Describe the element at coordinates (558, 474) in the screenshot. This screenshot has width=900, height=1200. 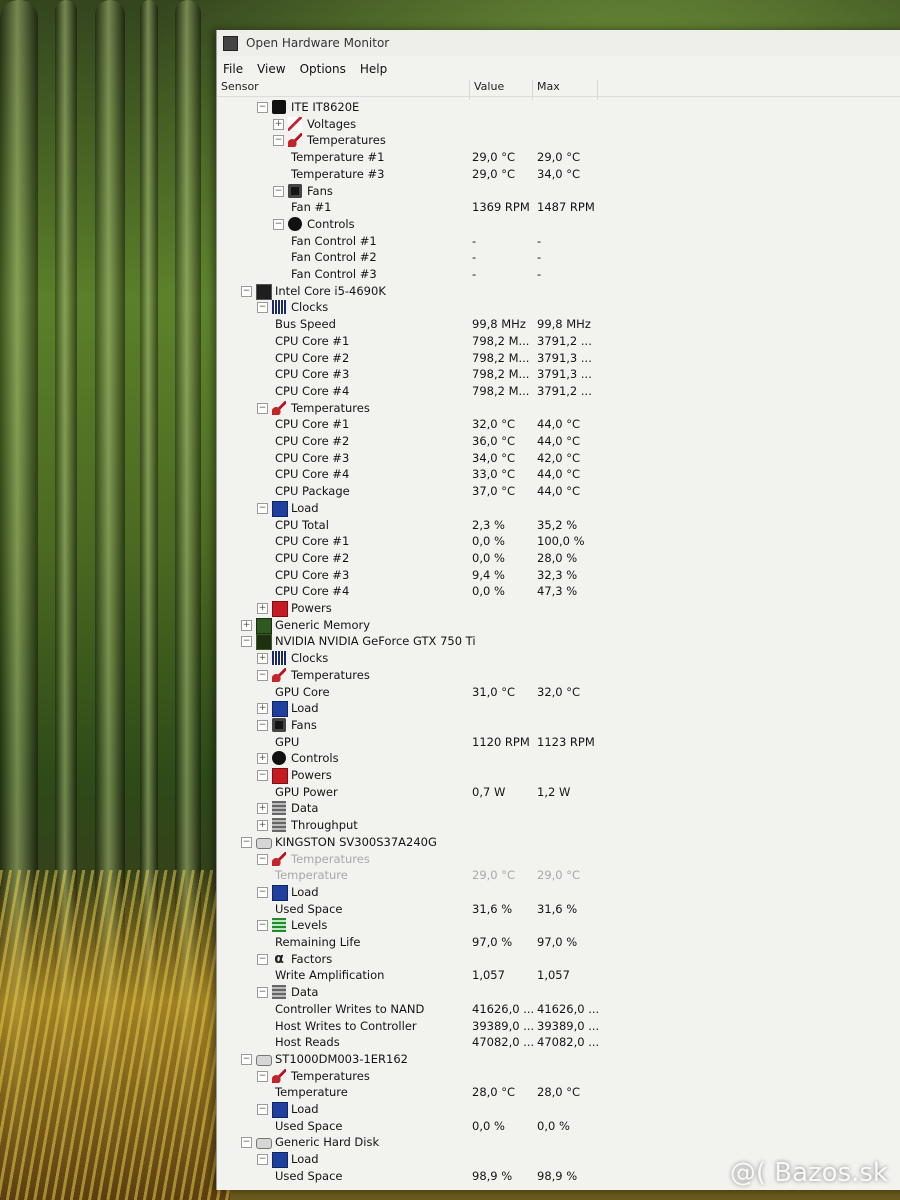
I see `sensor-row: CPU Core #4 33,0 °C 44,0 °C` at that location.